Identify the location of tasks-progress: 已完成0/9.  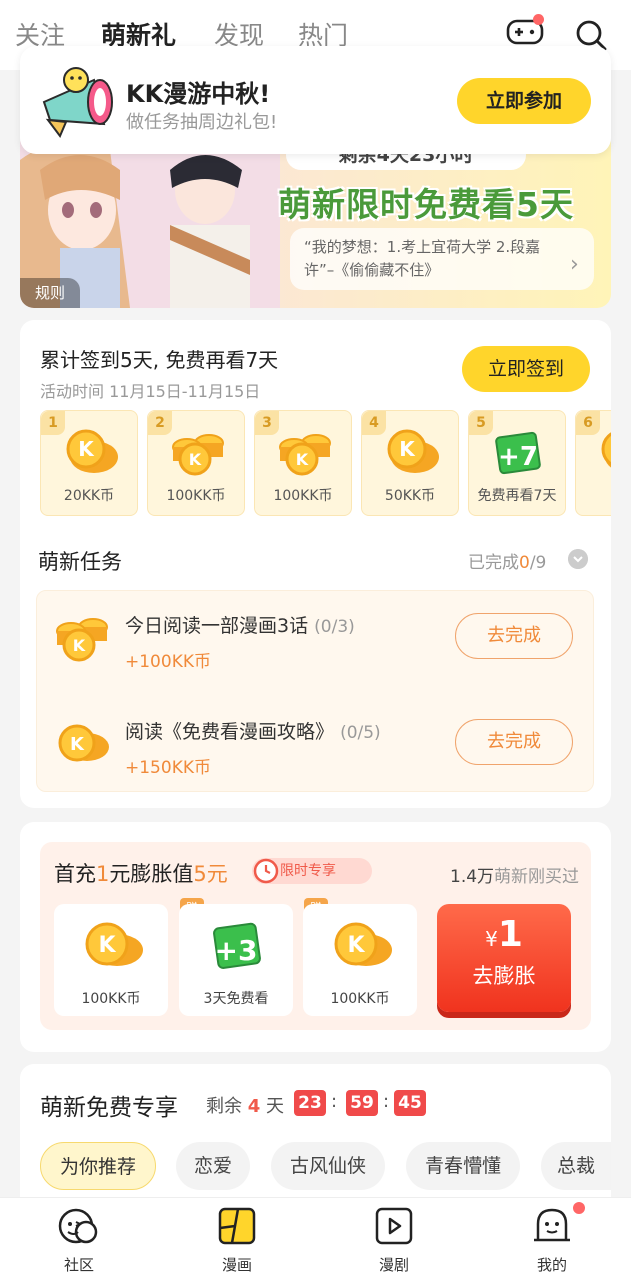
(507, 560).